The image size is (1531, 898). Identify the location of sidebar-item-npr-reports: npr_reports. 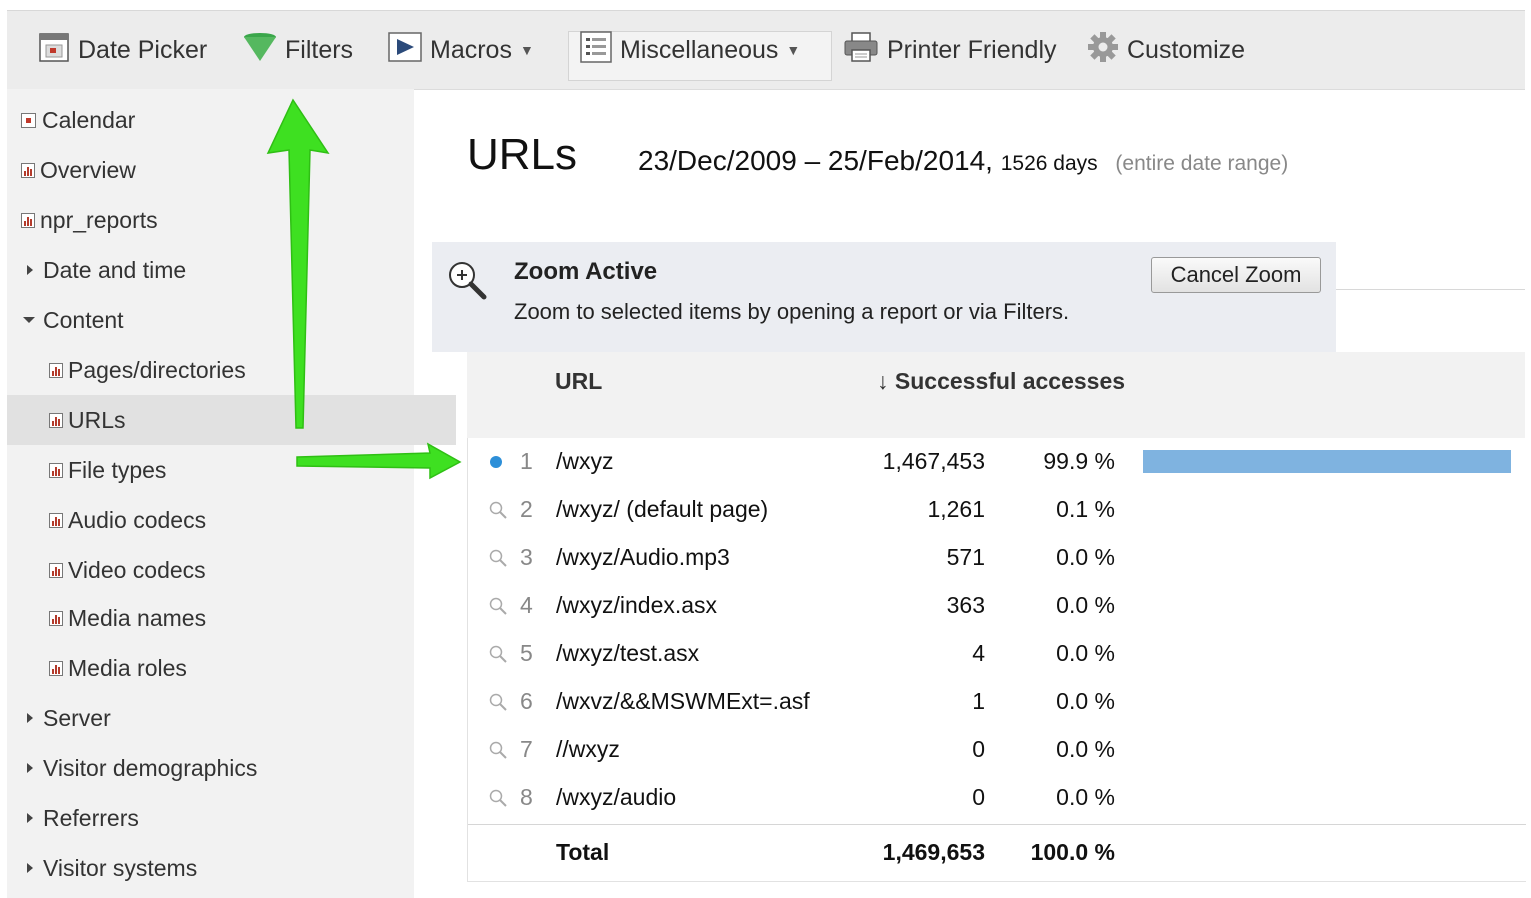
(217, 220).